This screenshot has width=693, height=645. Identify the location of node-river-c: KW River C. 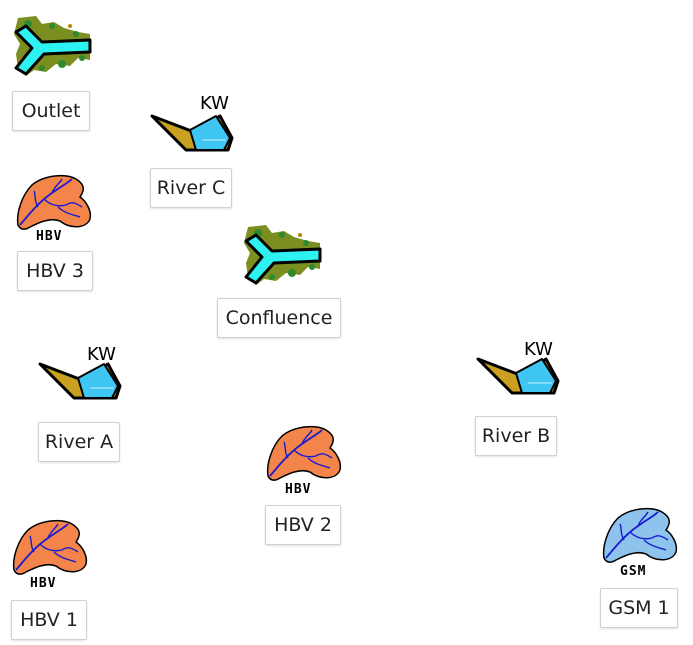
(195, 150).